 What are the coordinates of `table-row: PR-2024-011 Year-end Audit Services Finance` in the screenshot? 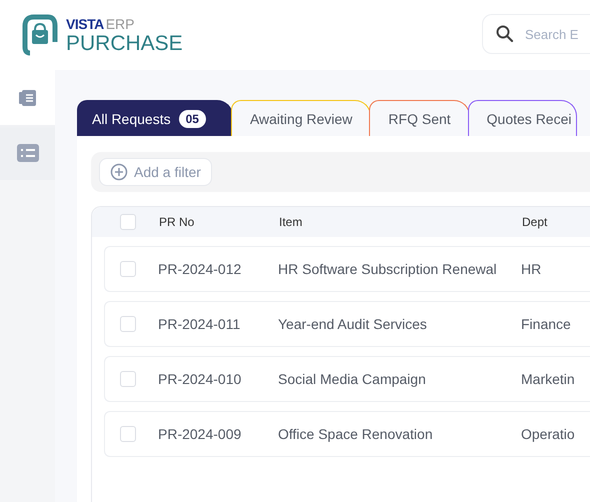 It's located at (347, 324).